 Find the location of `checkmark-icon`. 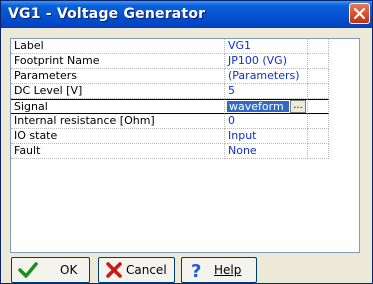

checkmark-icon is located at coordinates (28, 270).